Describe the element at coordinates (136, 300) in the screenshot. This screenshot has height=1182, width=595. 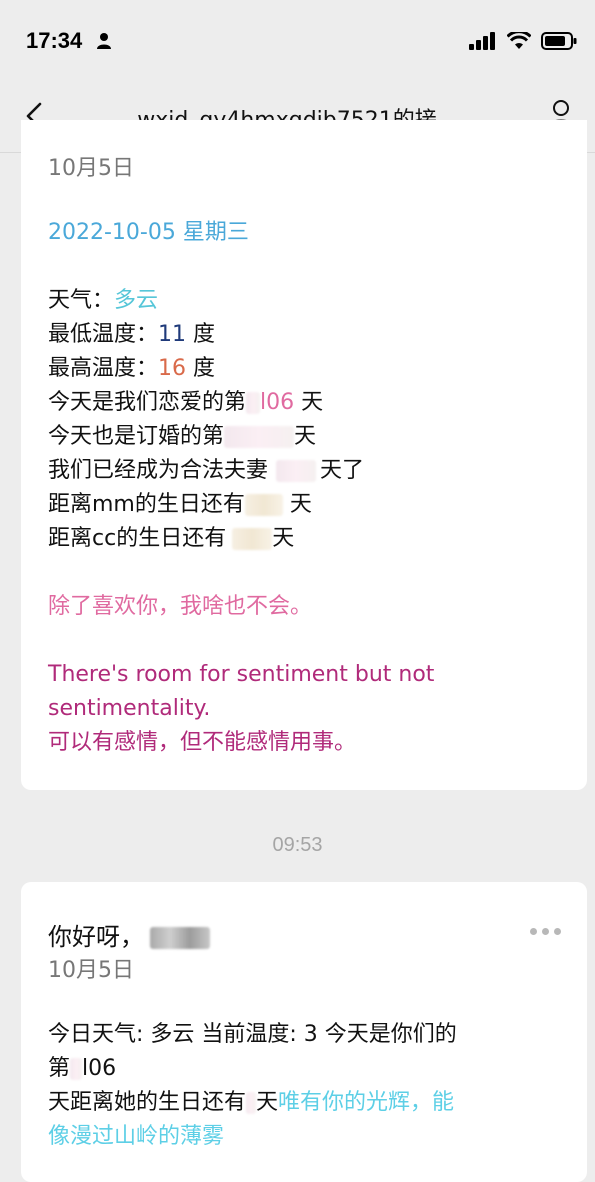
I see `weather-value: 多云` at that location.